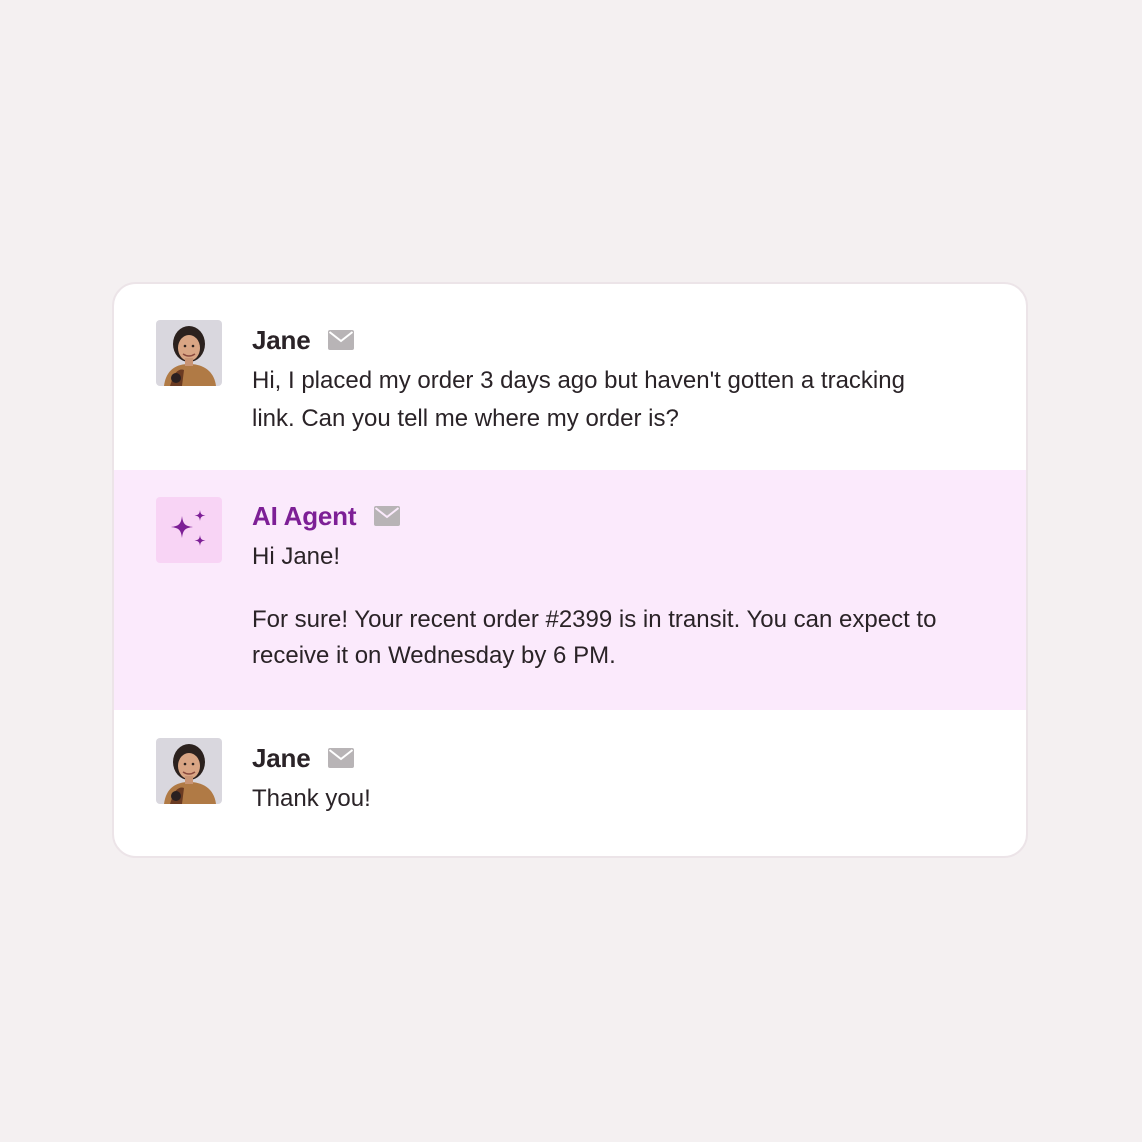 The width and height of the screenshot is (1142, 1142). I want to click on message-text: Thank you!, so click(602, 799).